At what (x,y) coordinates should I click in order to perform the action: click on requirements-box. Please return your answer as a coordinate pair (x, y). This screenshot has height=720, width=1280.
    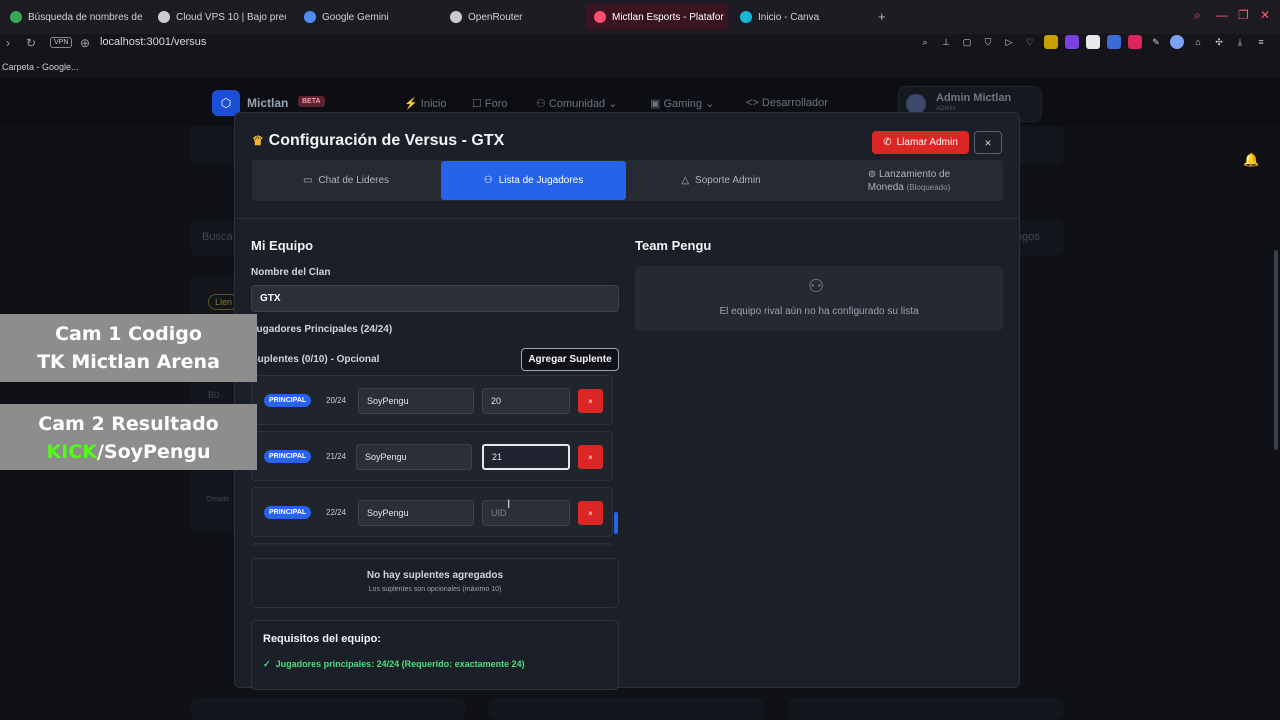
    Looking at the image, I should click on (435, 655).